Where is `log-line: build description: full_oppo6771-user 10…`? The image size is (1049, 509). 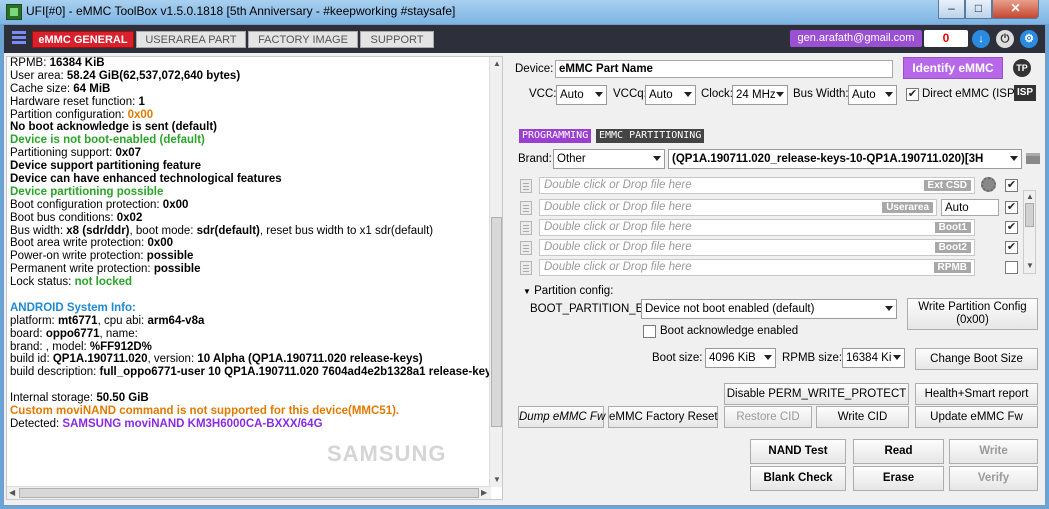
log-line: build description: full_oppo6771-user 10… is located at coordinates (250, 372).